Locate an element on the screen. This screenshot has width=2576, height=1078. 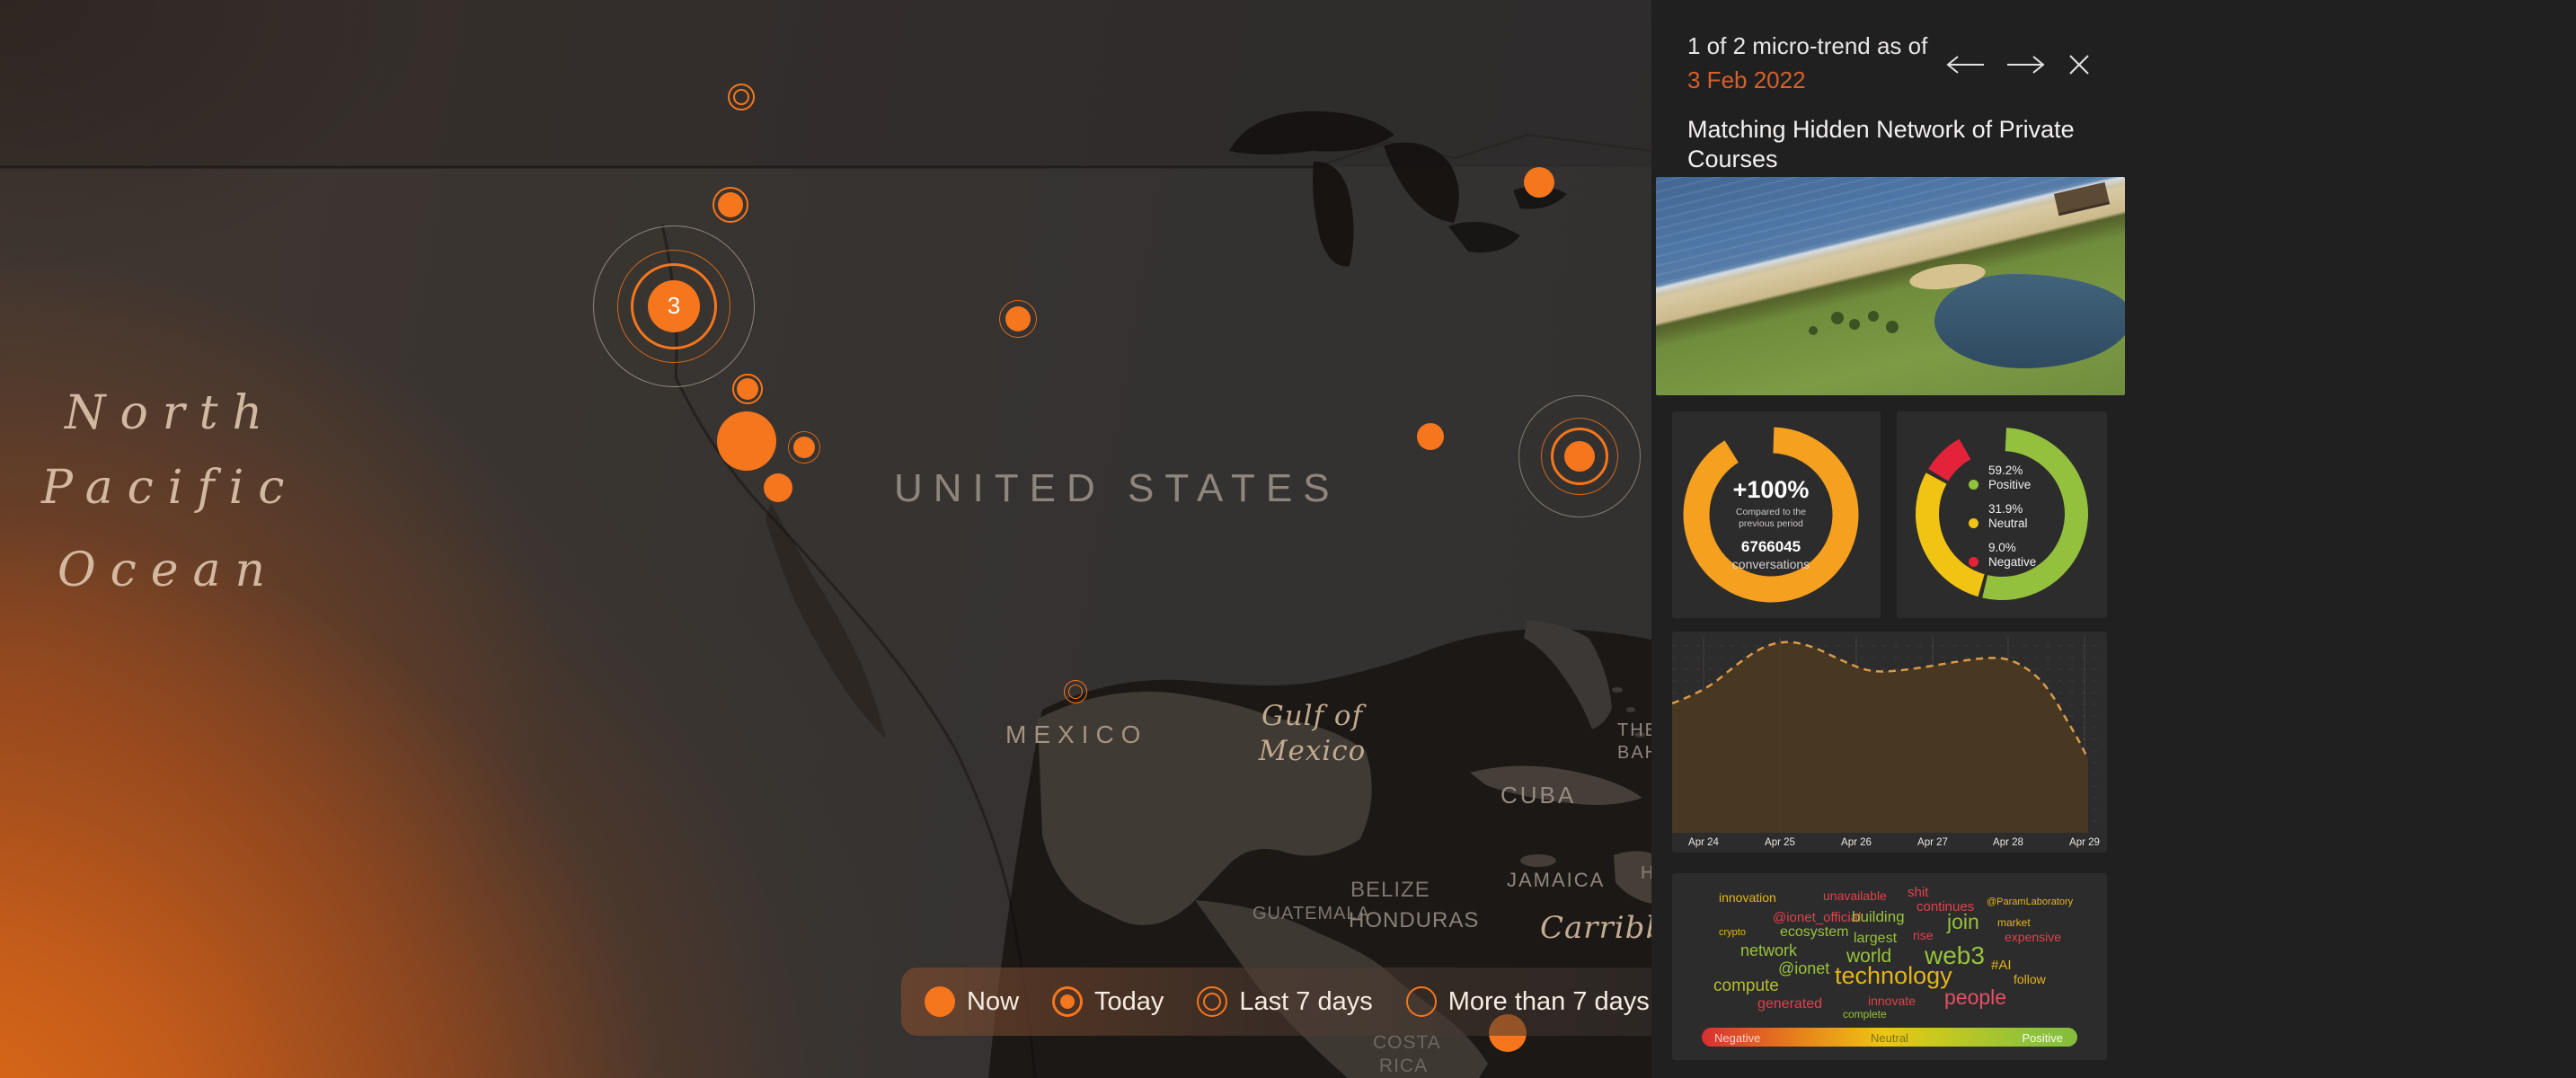
wordcloud-word: @ionet_official is located at coordinates (1817, 918).